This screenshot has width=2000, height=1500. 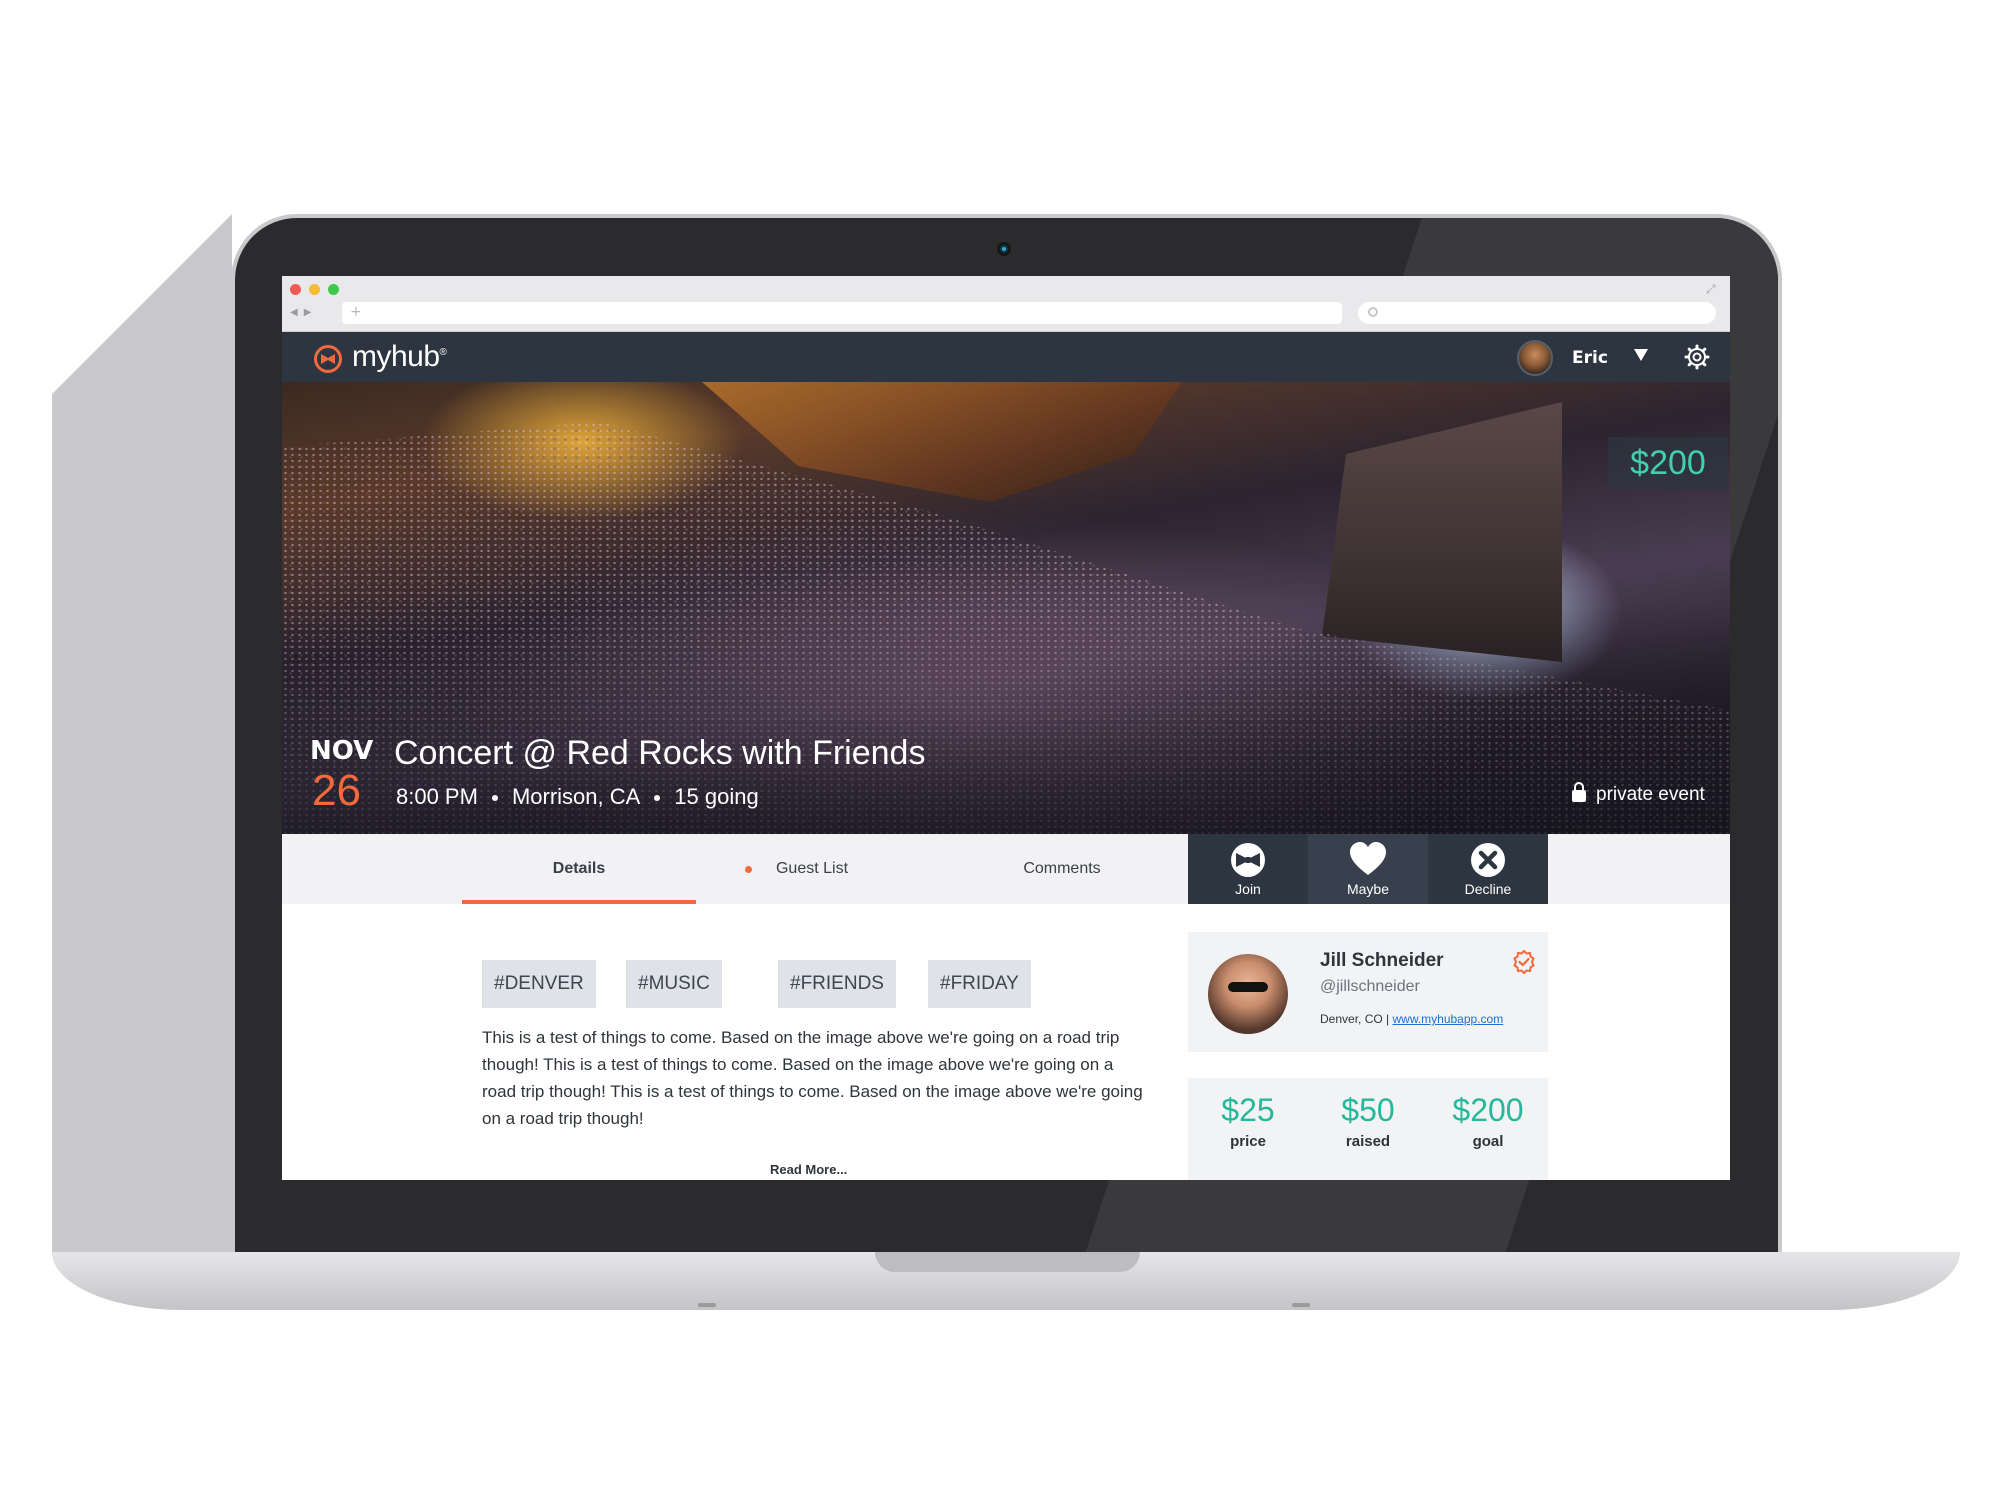 What do you see at coordinates (336, 790) in the screenshot?
I see `event-day: 26` at bounding box center [336, 790].